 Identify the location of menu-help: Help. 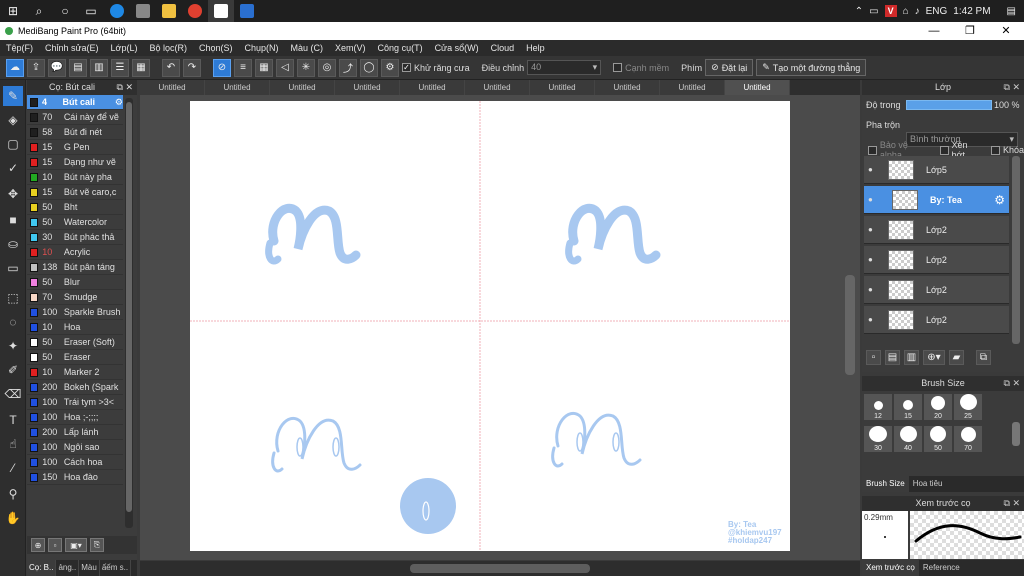
(535, 48).